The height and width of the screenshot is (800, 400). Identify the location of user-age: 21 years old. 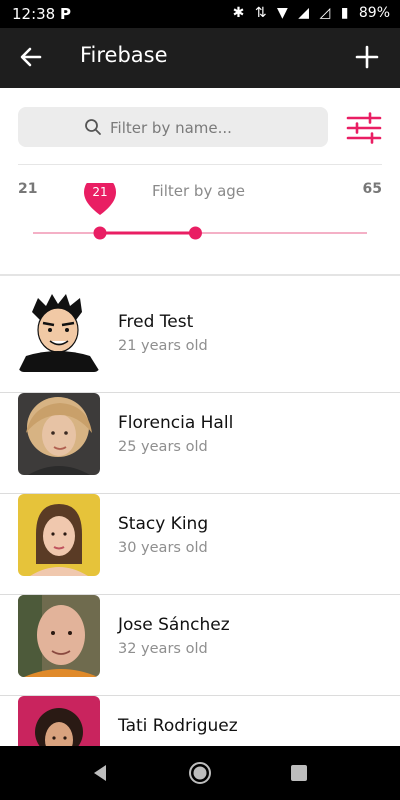
(163, 346).